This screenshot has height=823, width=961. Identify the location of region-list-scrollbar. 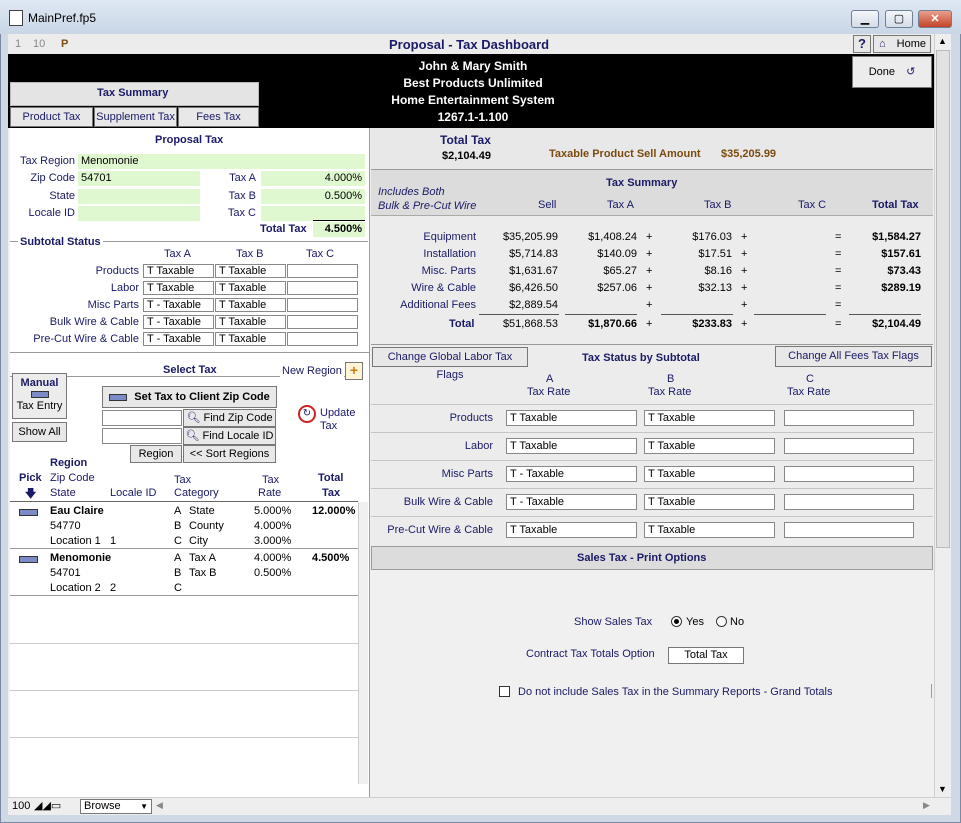
(363, 643).